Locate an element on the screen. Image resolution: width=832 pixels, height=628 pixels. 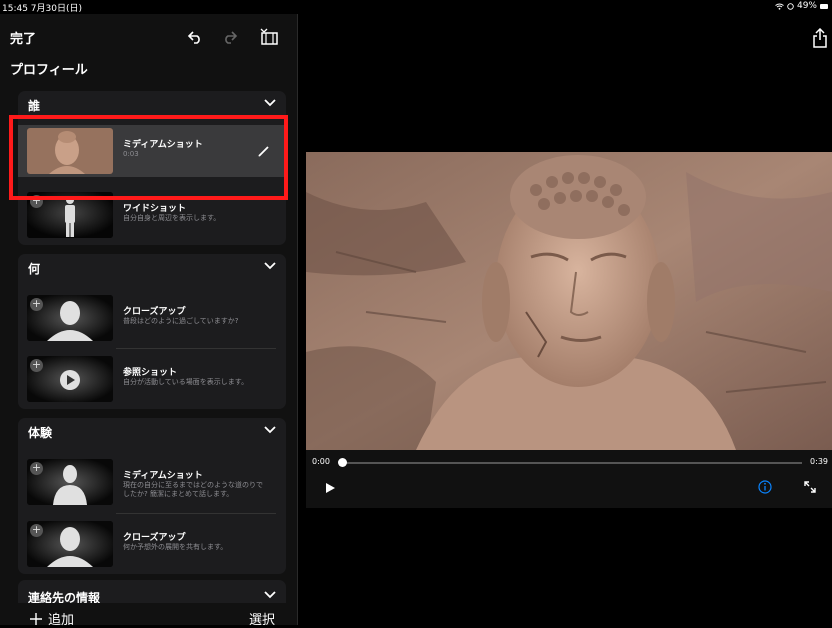
page-title: プロフィール is located at coordinates (49, 70).